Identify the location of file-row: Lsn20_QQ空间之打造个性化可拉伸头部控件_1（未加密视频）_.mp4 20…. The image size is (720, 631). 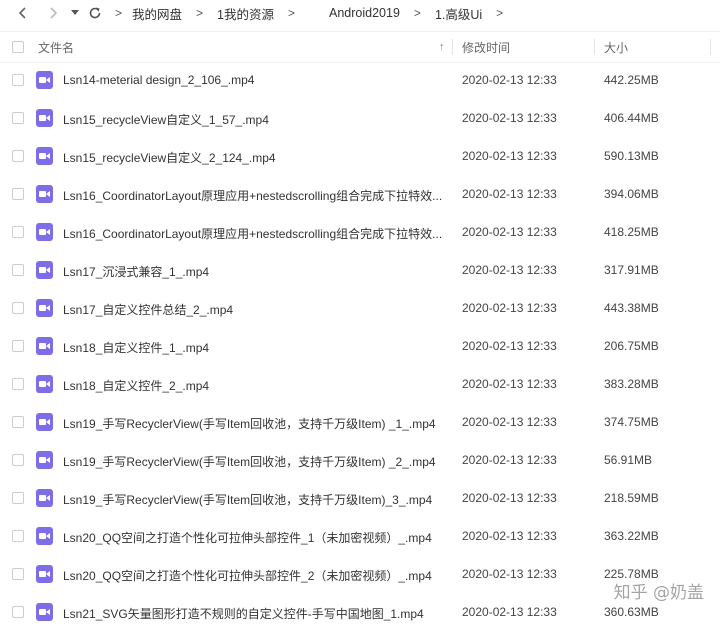
(360, 536).